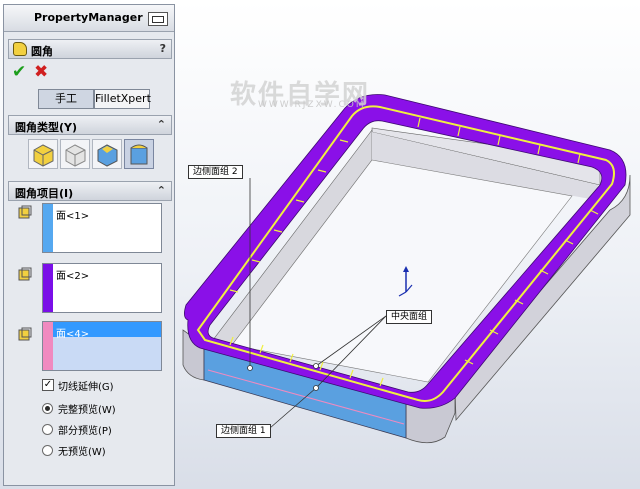 The width and height of the screenshot is (640, 489). What do you see at coordinates (90, 49) in the screenshot?
I see `feature-header: 圆角 ?` at bounding box center [90, 49].